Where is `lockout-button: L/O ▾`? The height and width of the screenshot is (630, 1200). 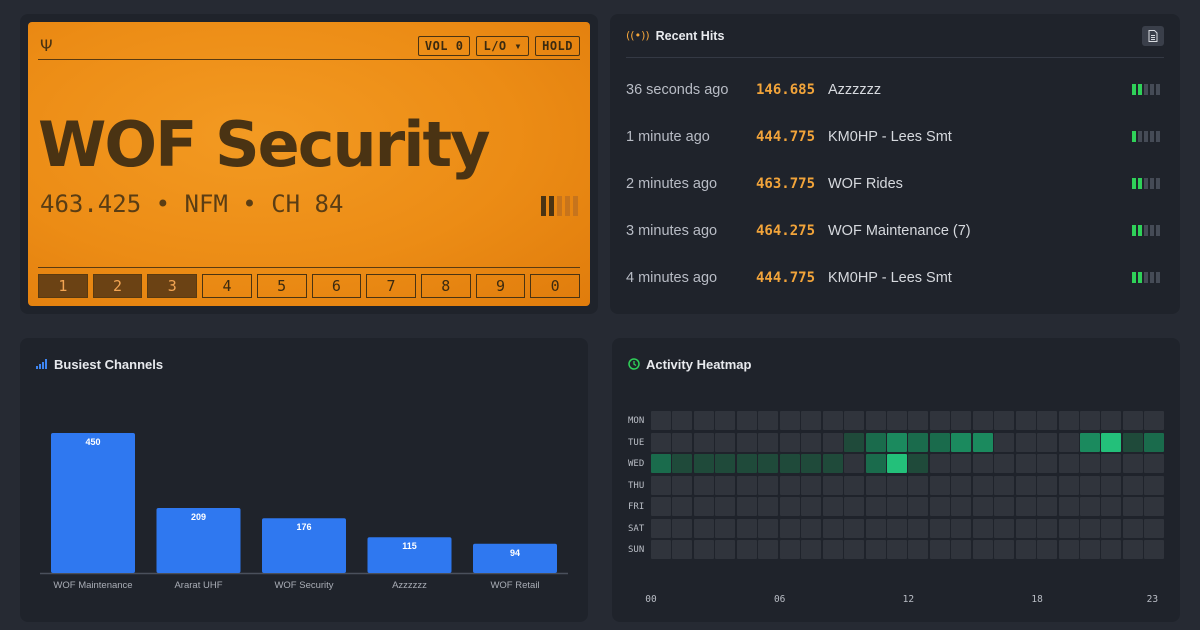
lockout-button: L/O ▾ is located at coordinates (503, 45).